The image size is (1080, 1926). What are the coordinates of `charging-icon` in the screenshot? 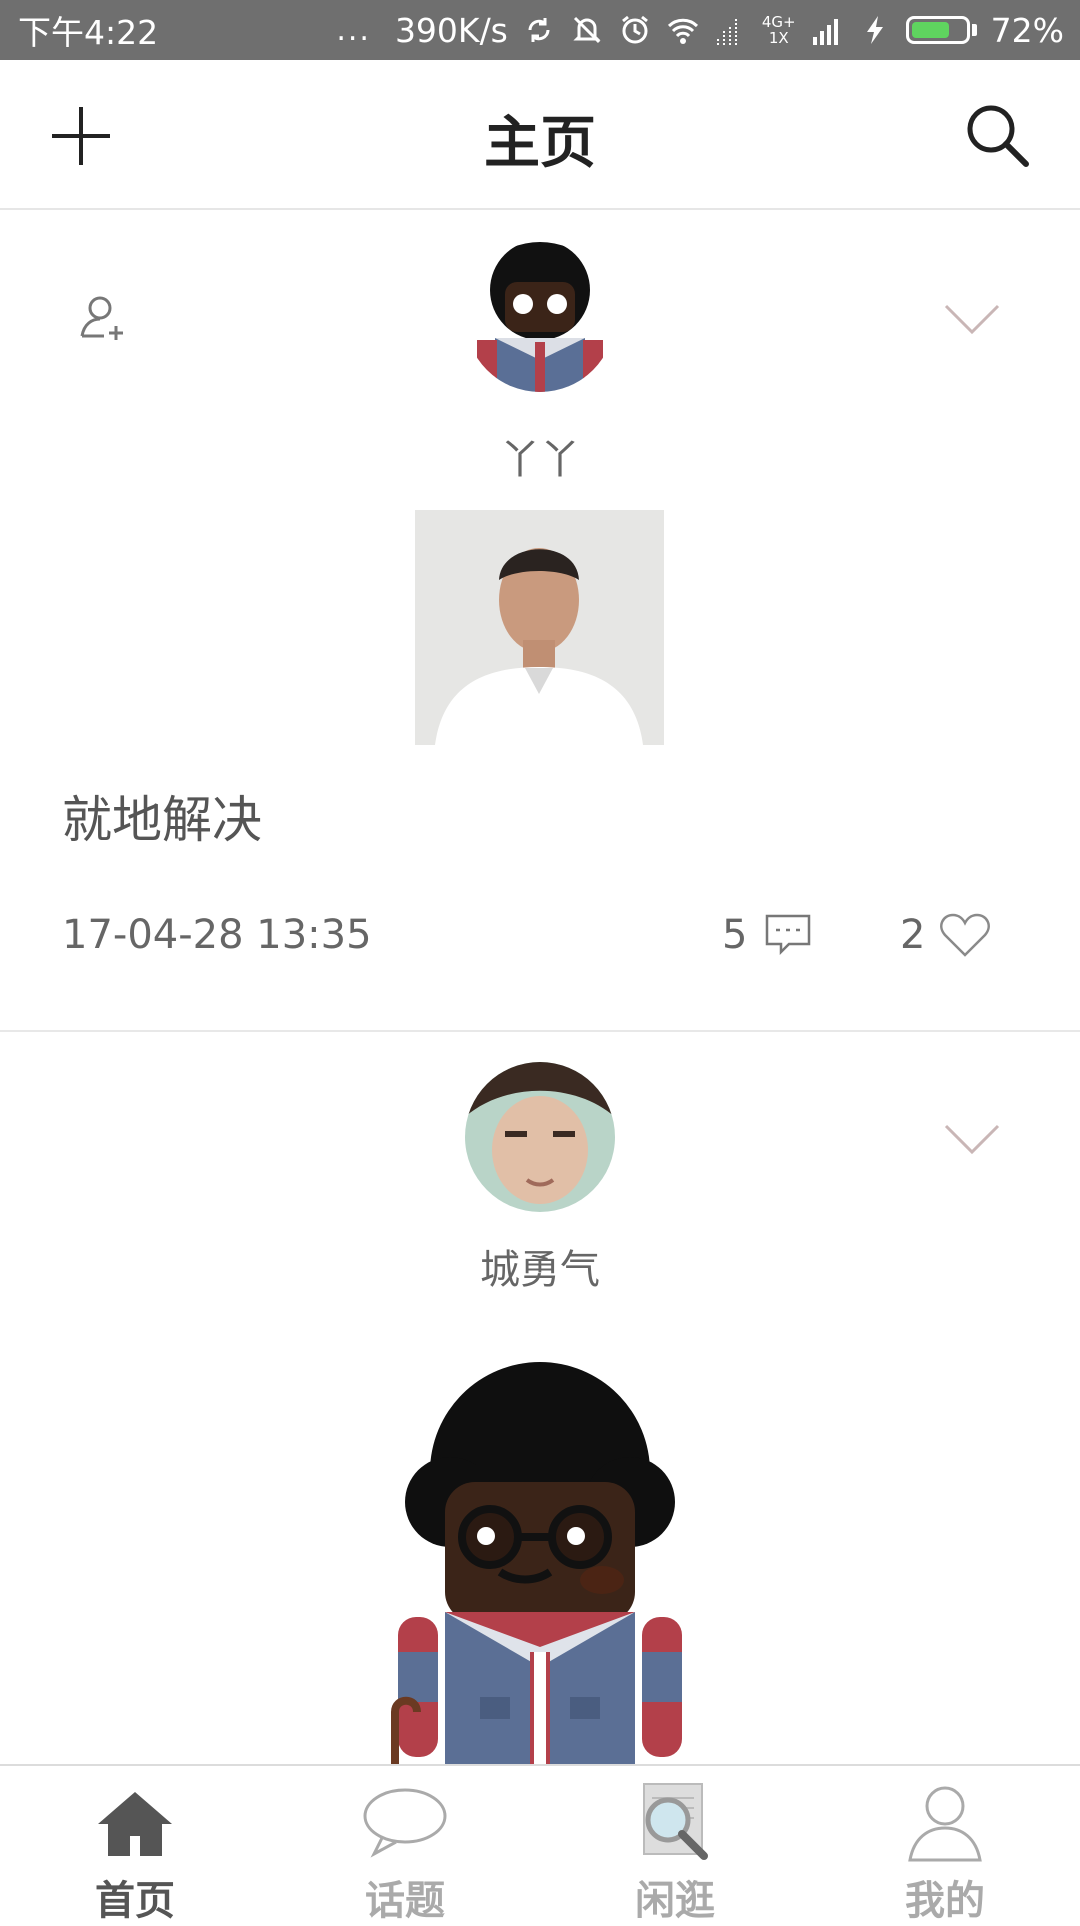 It's located at (874, 30).